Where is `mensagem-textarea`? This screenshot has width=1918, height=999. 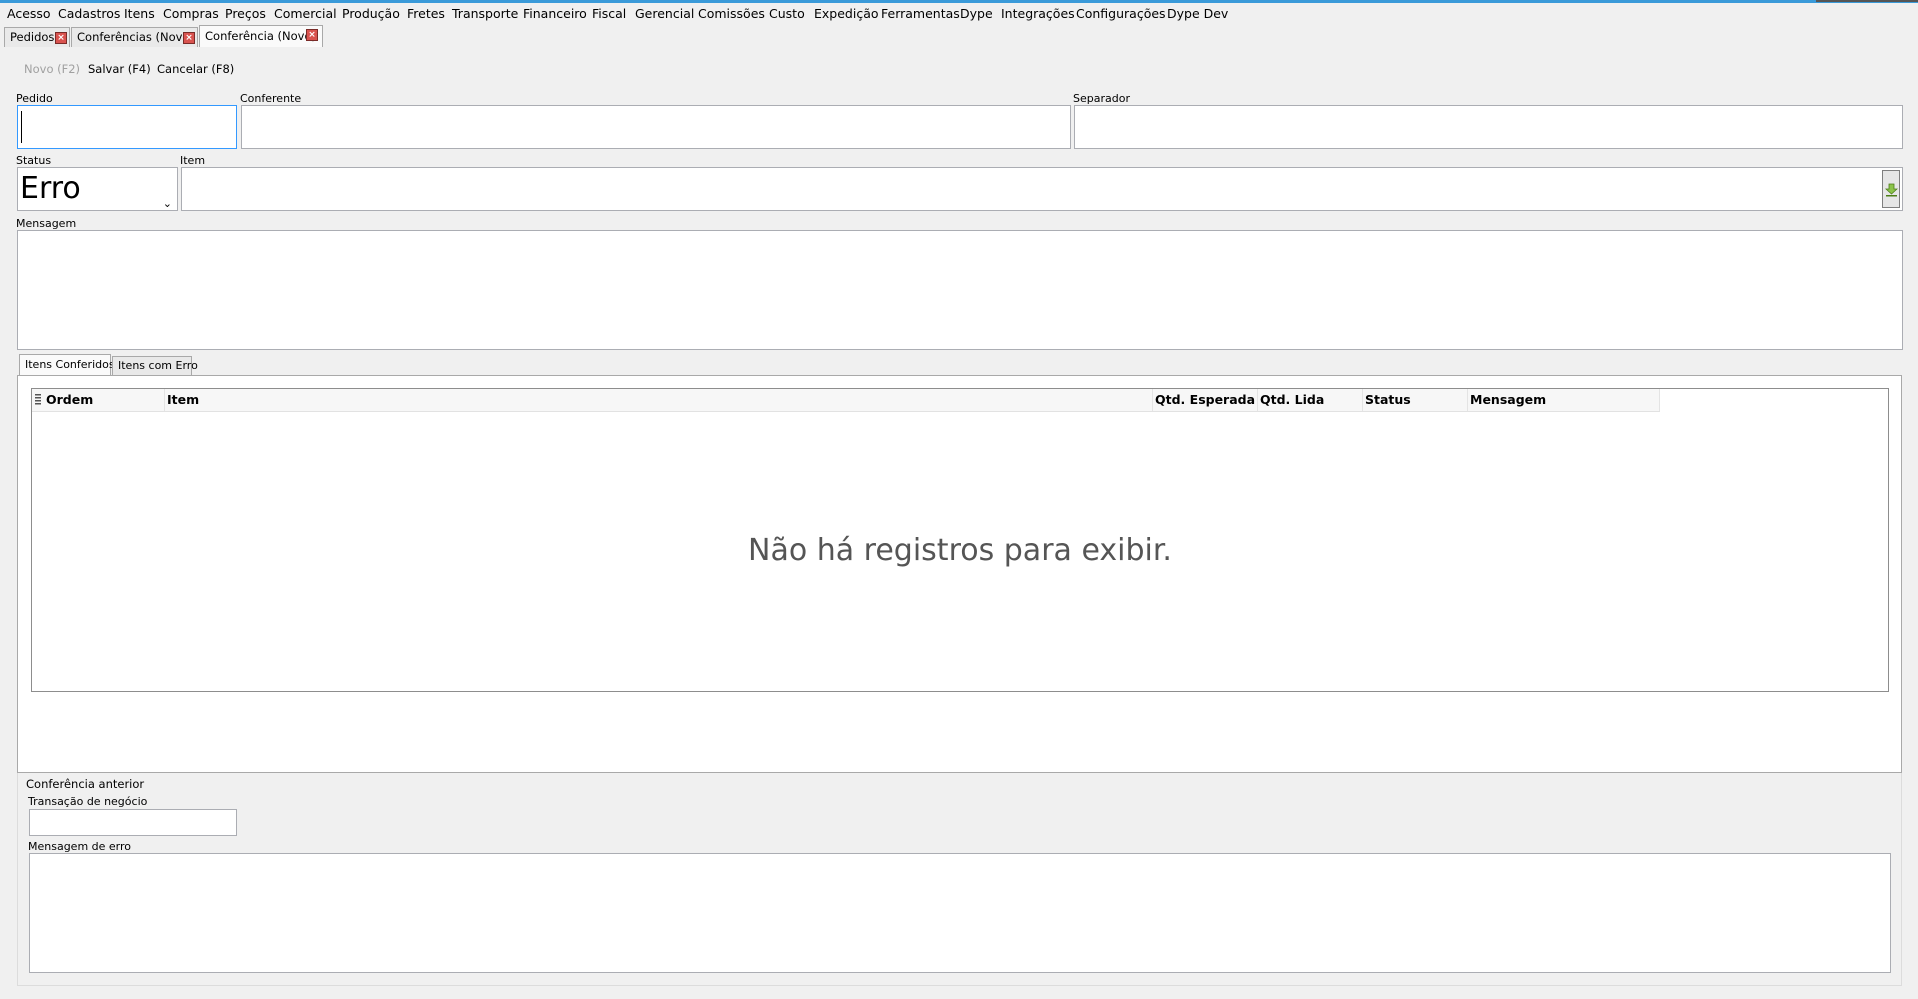 mensagem-textarea is located at coordinates (960, 290).